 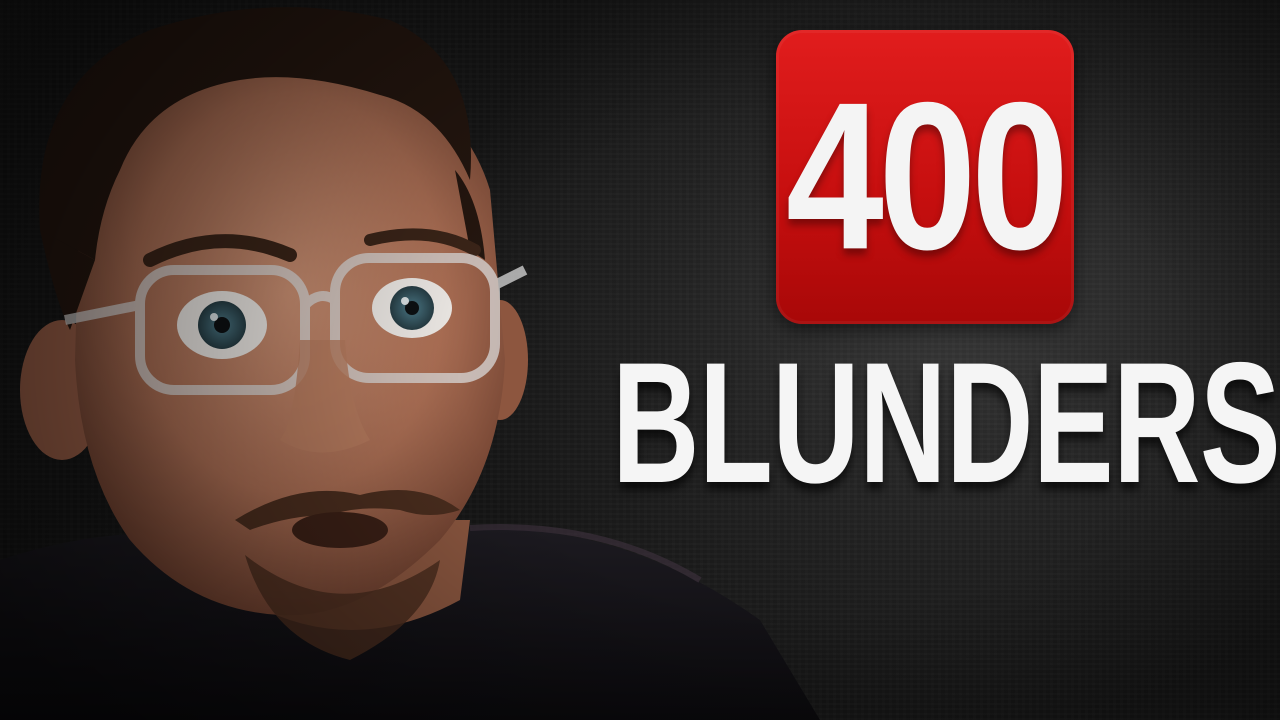 I want to click on badge-number: 400, so click(x=927, y=176).